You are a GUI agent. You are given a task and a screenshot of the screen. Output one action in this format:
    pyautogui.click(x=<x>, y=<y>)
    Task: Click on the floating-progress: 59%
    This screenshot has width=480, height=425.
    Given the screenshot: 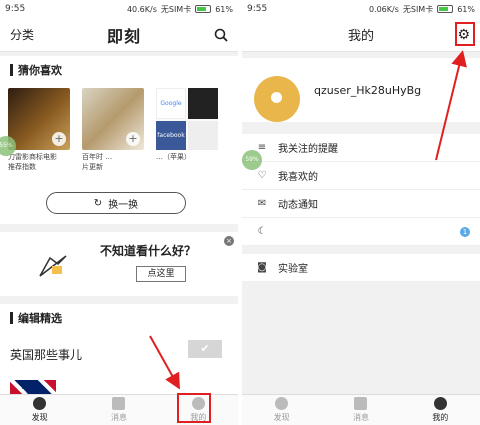 What is the action you would take?
    pyautogui.click(x=252, y=160)
    